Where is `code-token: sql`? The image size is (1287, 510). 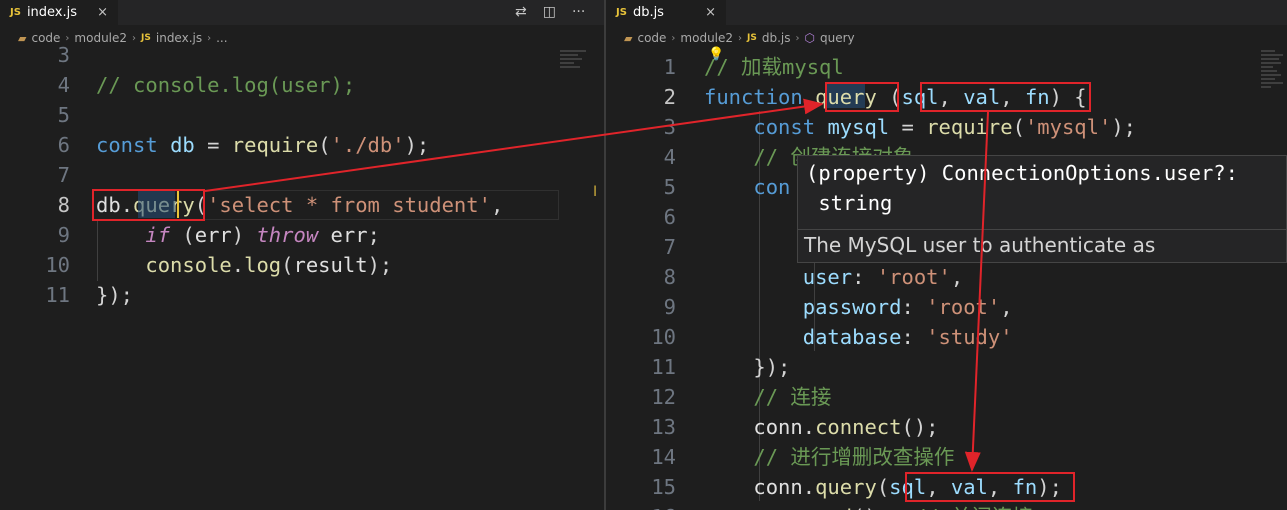
code-token: sql is located at coordinates (908, 487).